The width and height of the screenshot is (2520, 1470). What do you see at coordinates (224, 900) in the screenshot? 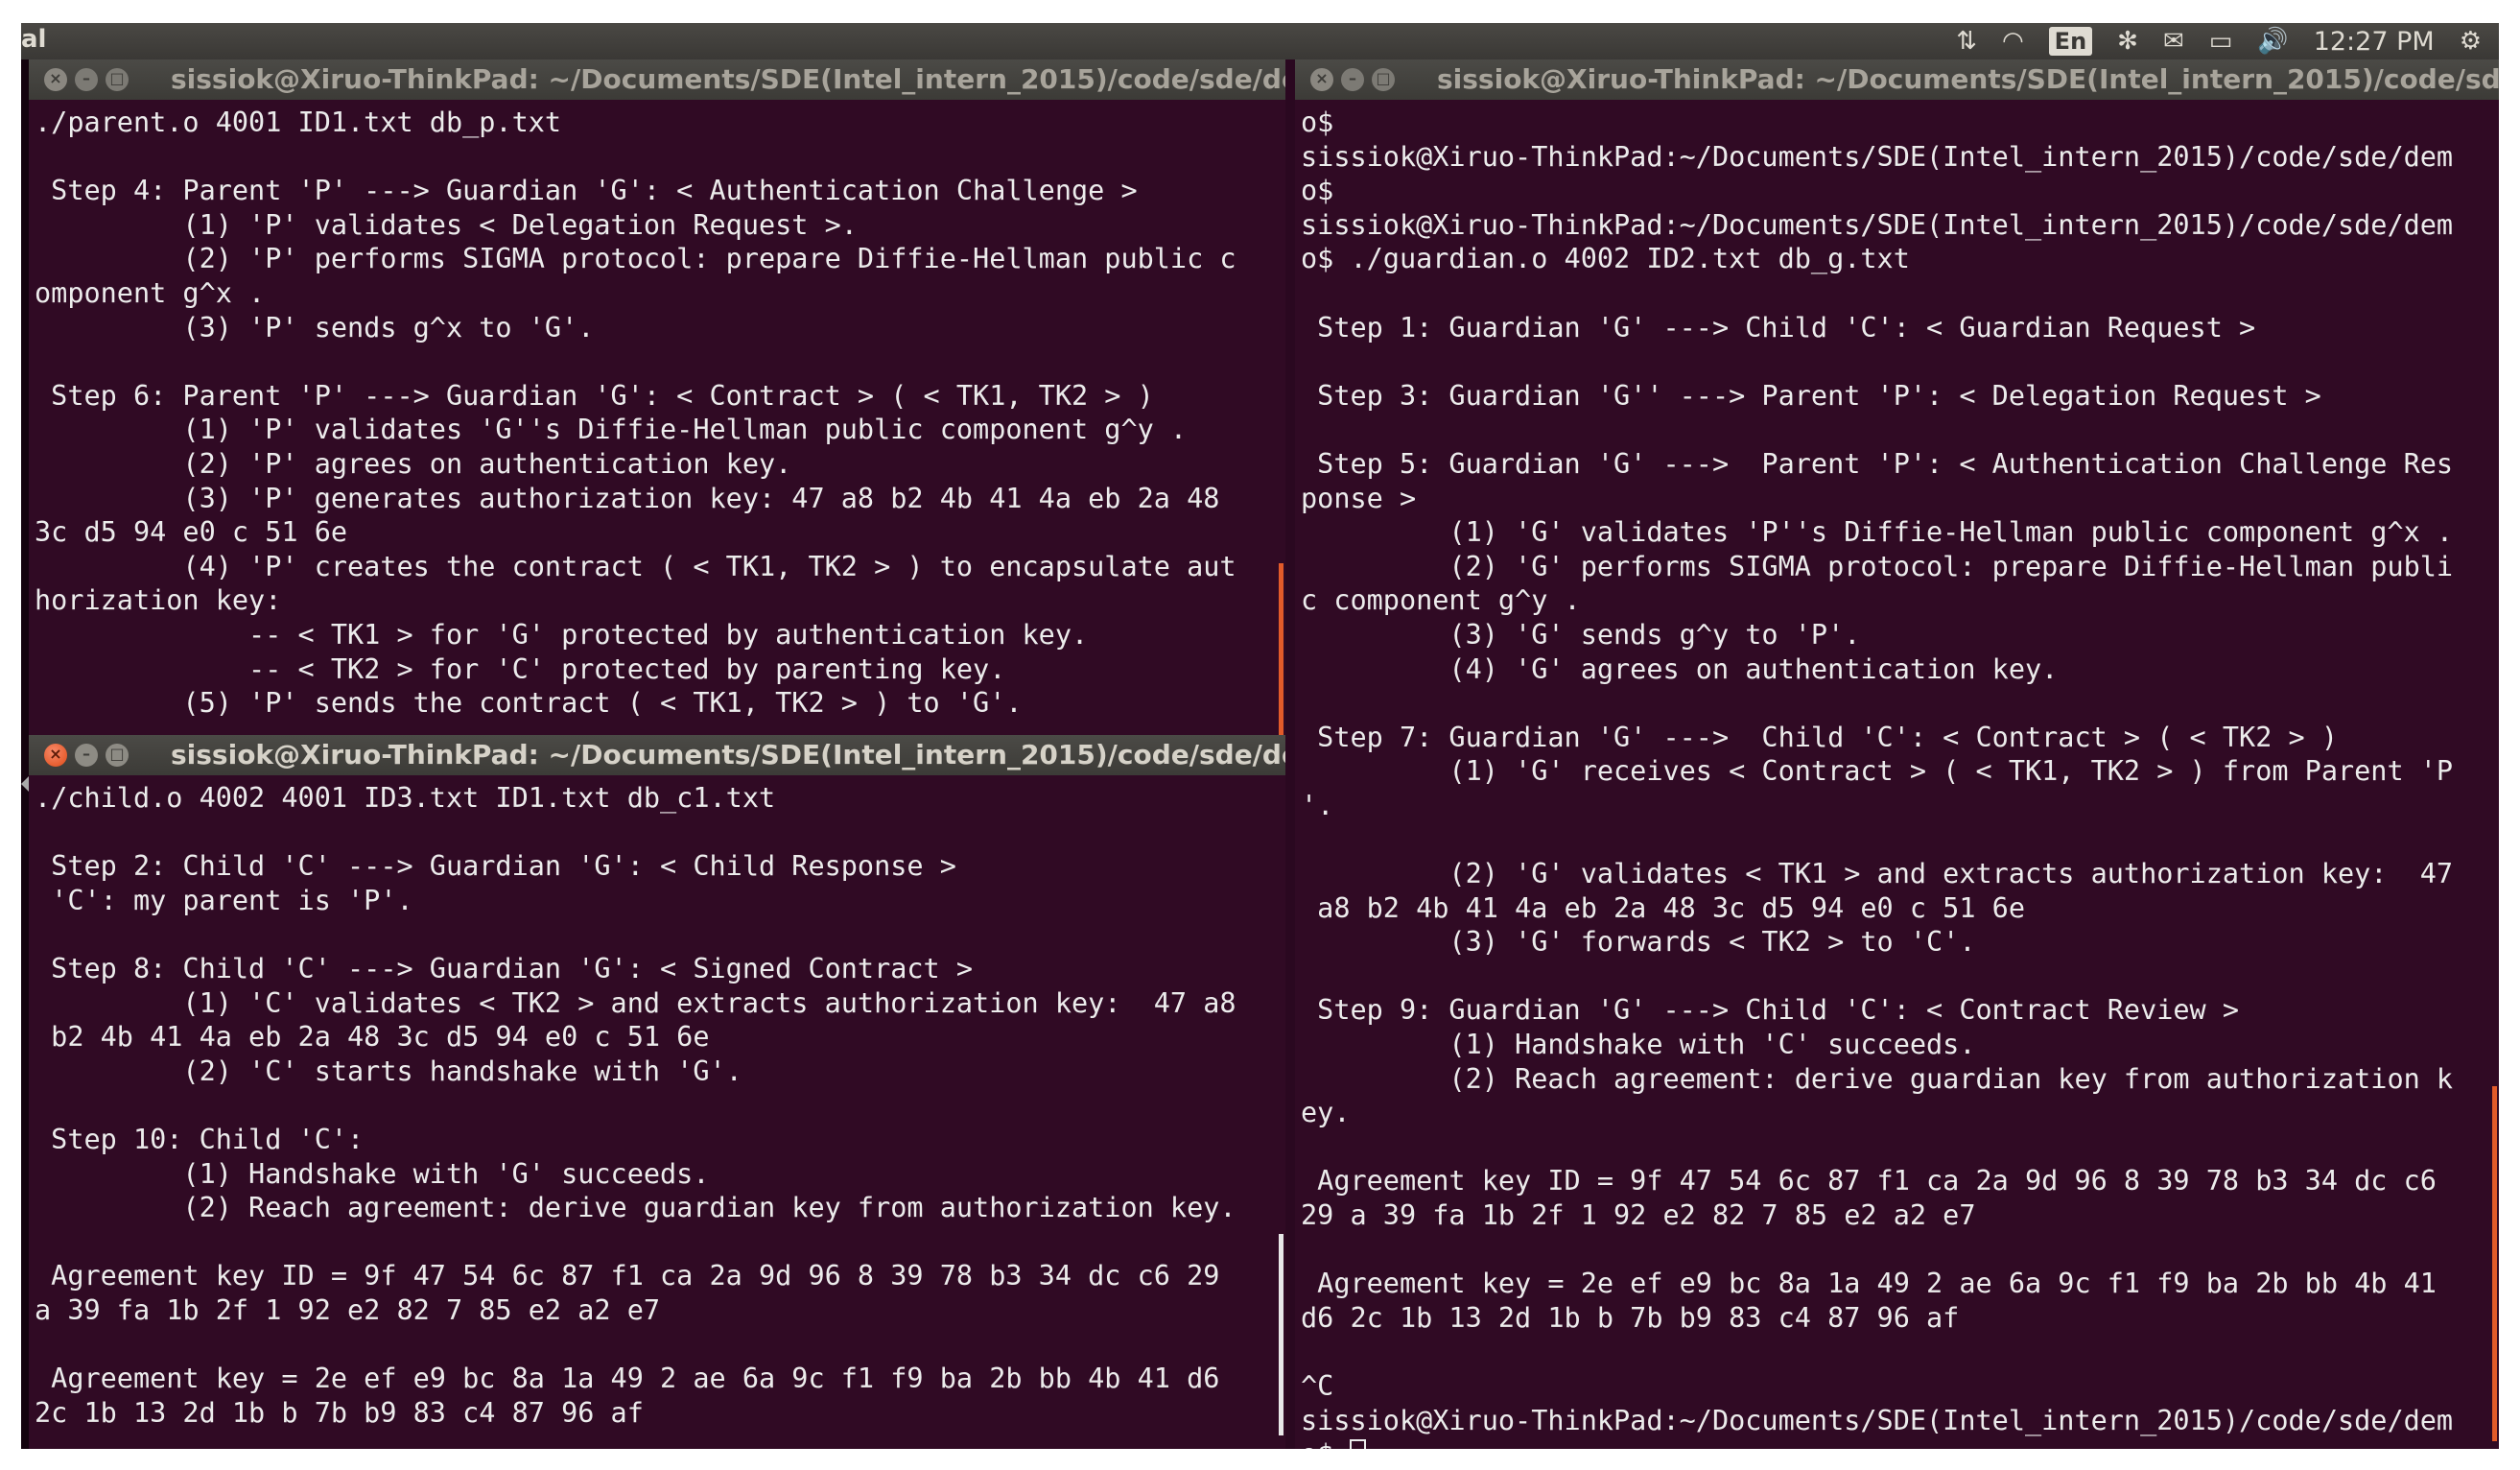
I see `terminal-line: 'C': my parent is 'P'.` at bounding box center [224, 900].